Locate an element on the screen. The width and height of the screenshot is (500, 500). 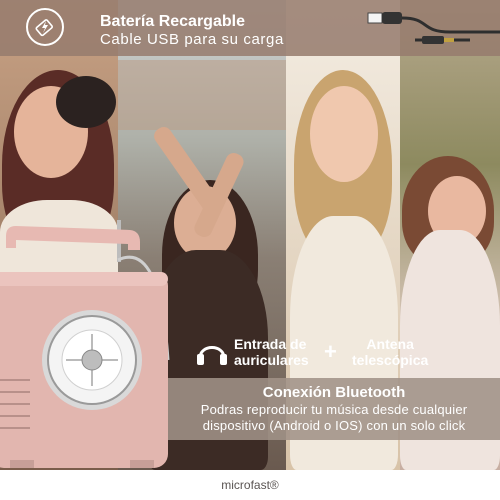
battery-charging-icon is located at coordinates (45, 27).